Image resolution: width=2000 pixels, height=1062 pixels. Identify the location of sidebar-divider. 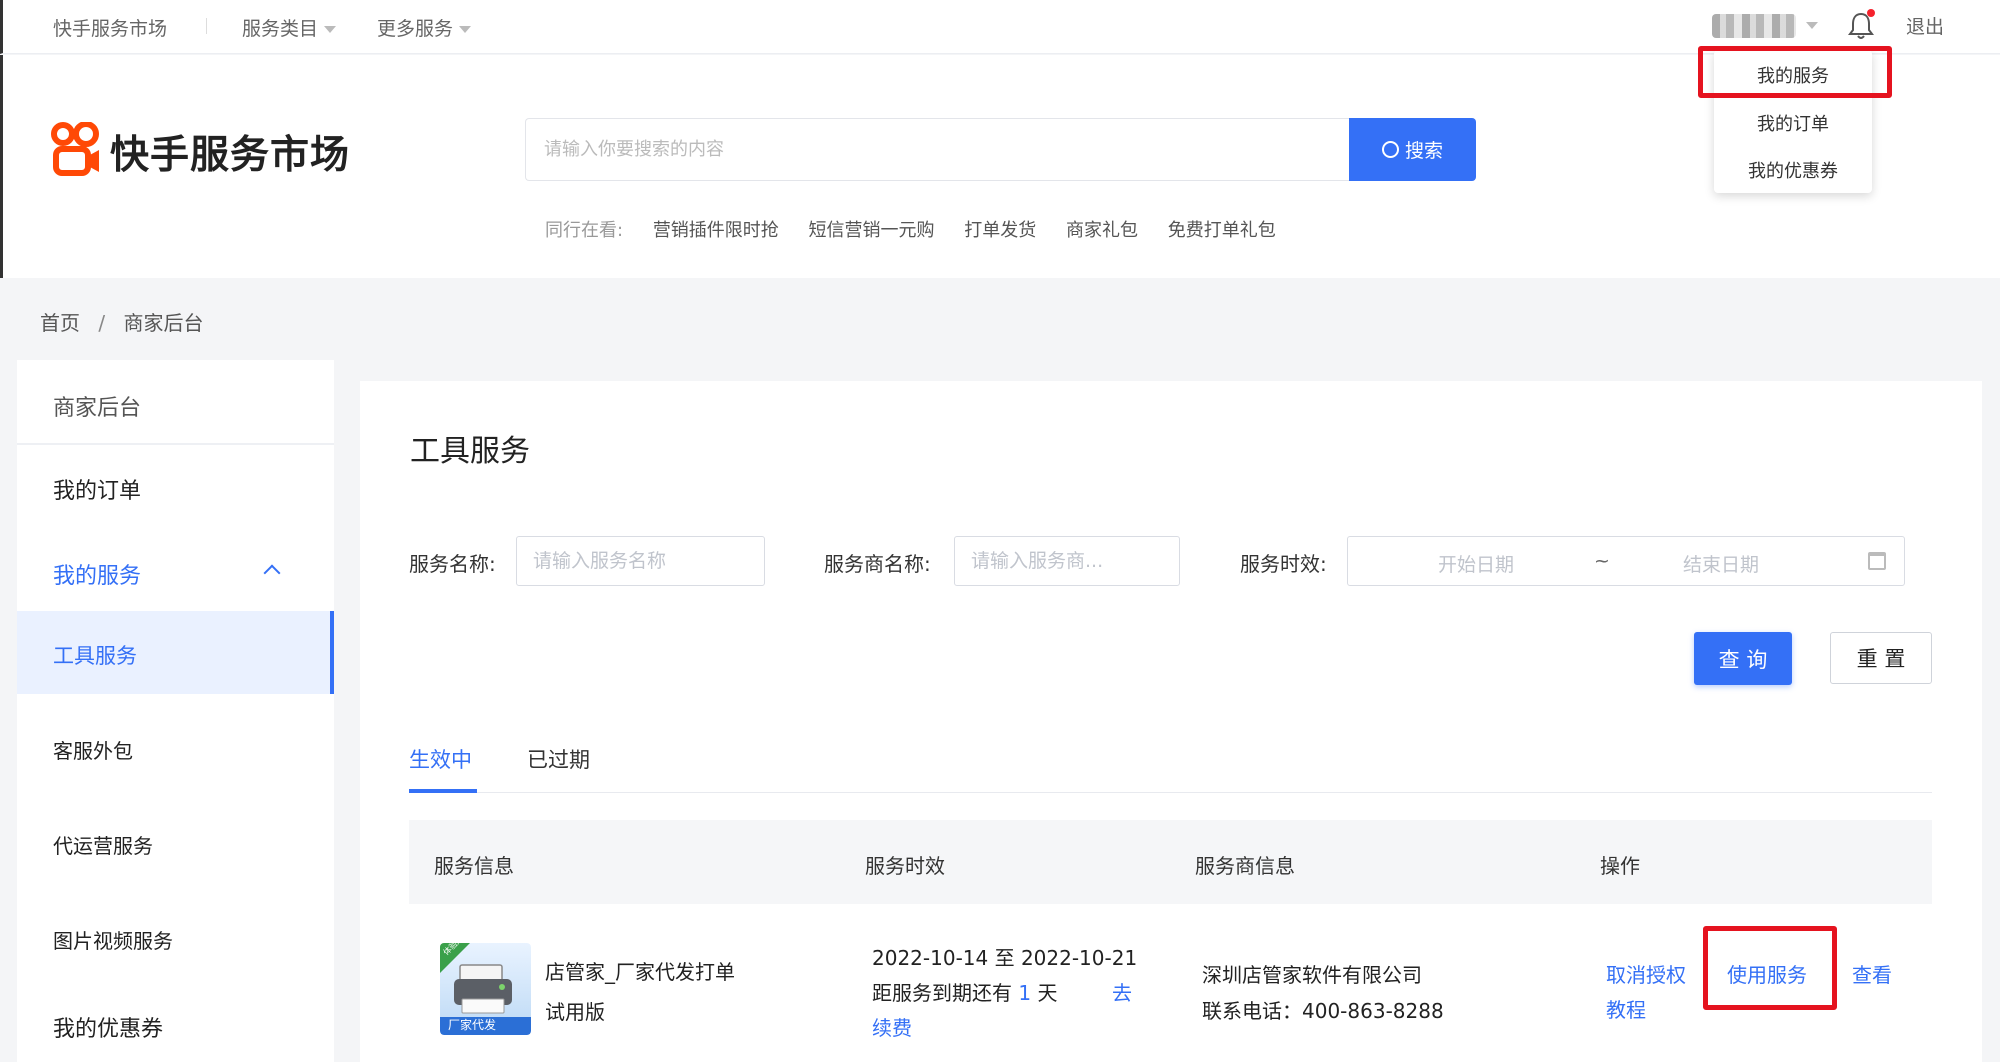
(175, 444).